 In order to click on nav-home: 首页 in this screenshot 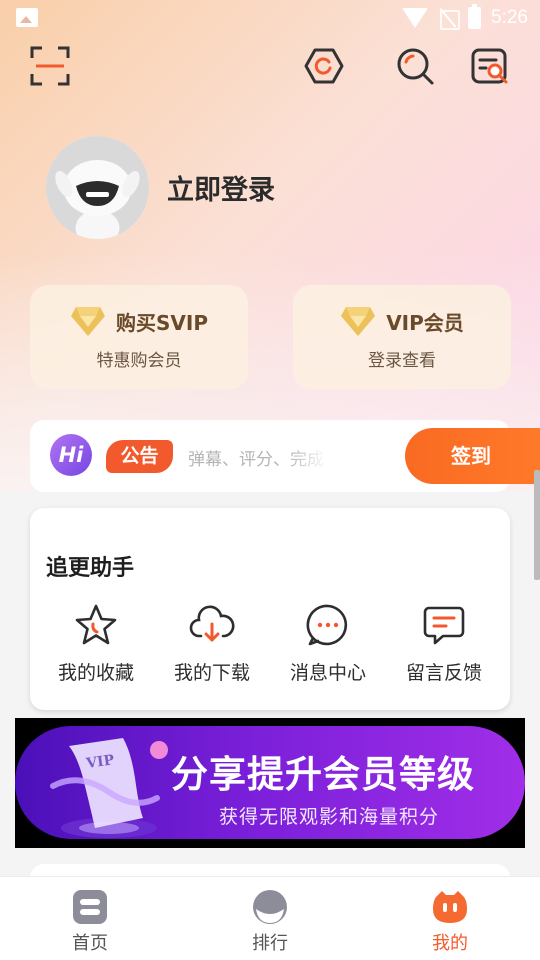, I will do `click(90, 918)`.